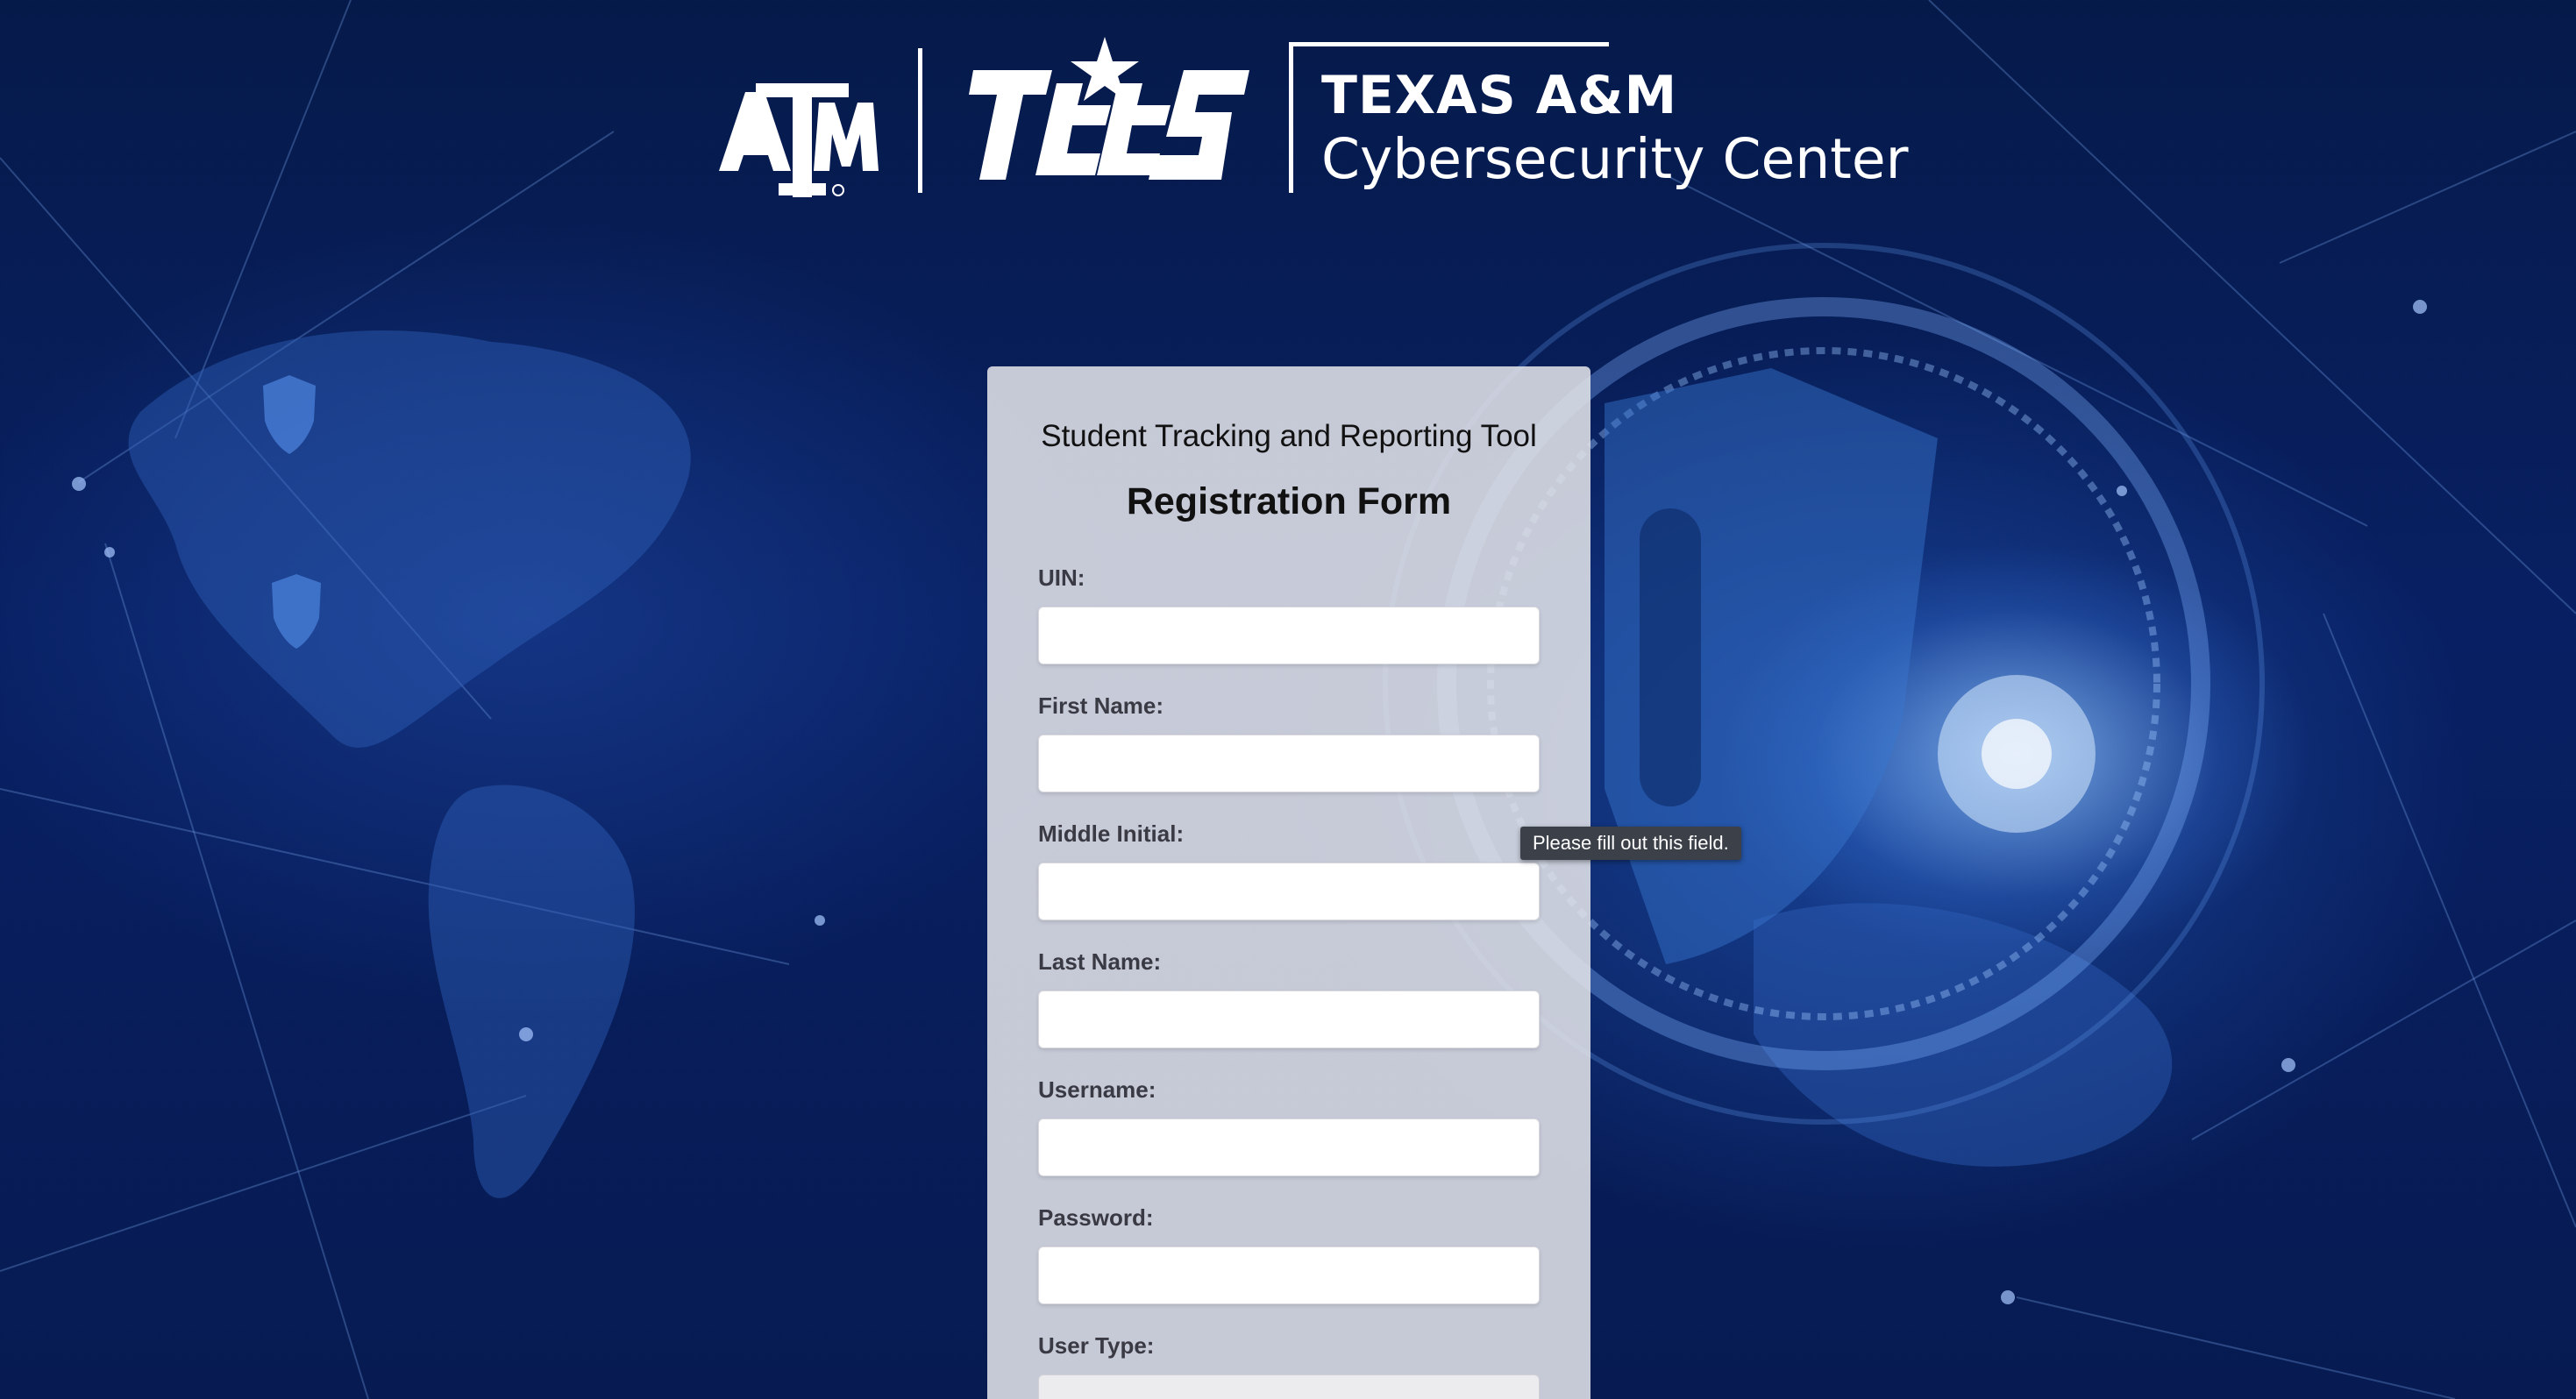  What do you see at coordinates (1061, 578) in the screenshot?
I see `uin-label: UIN:` at bounding box center [1061, 578].